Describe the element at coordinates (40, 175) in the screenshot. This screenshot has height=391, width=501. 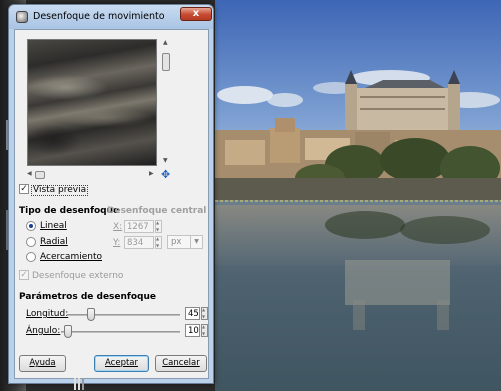
I see `horizontal-scroll-thumb` at that location.